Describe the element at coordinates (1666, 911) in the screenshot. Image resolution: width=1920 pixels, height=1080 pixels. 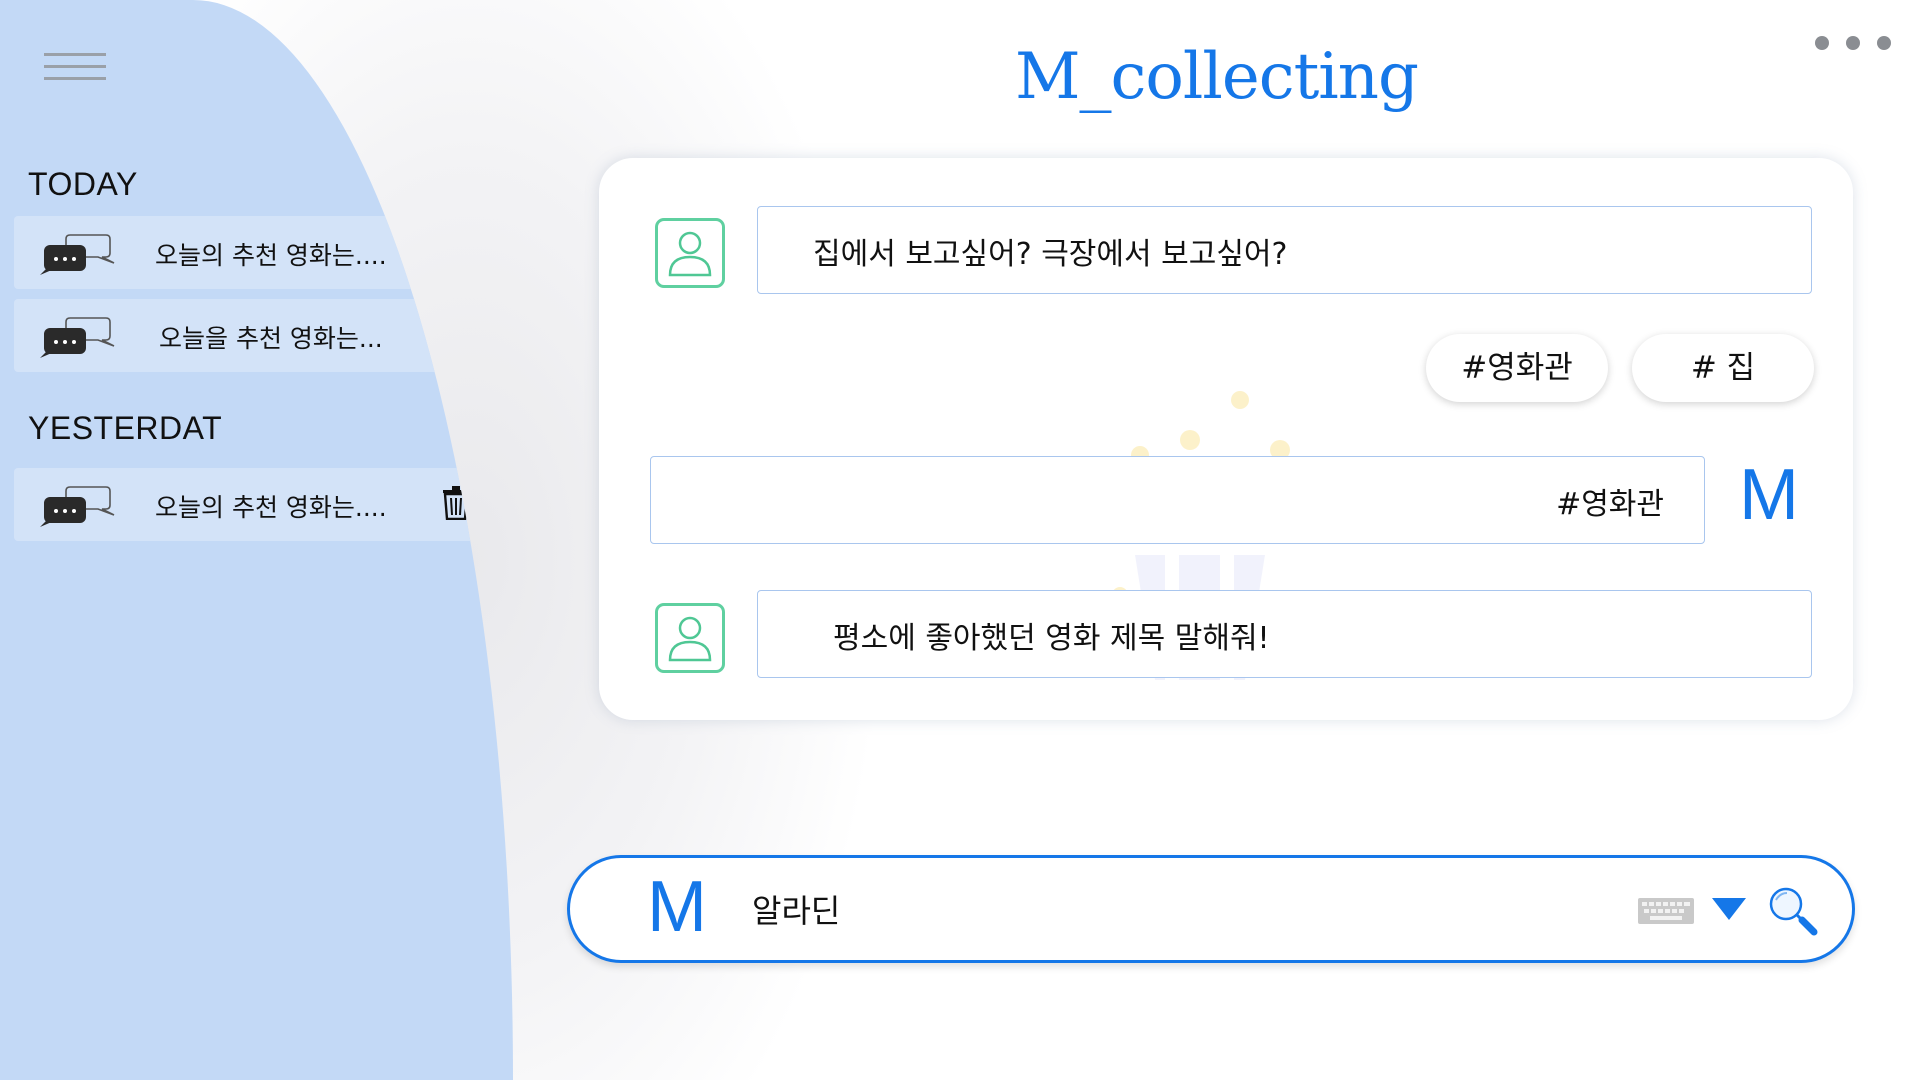
I see `keyboard-icon` at that location.